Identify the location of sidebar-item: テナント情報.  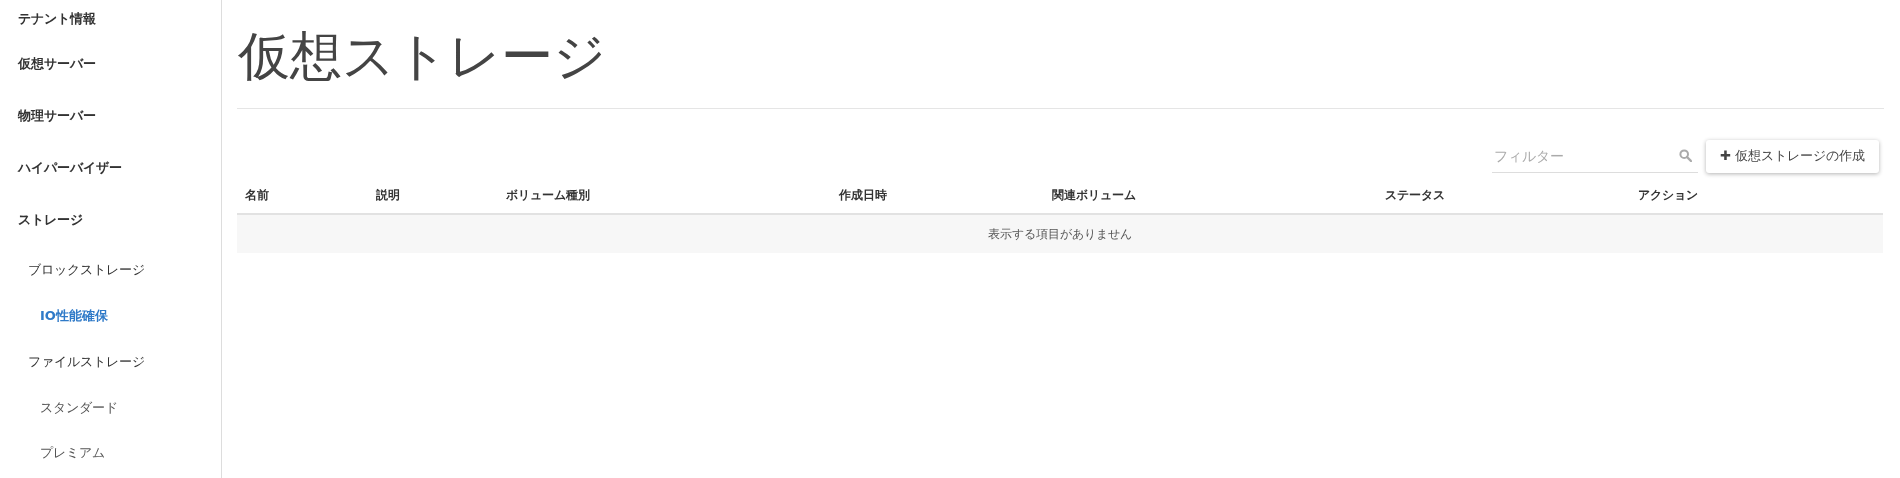
(110, 19).